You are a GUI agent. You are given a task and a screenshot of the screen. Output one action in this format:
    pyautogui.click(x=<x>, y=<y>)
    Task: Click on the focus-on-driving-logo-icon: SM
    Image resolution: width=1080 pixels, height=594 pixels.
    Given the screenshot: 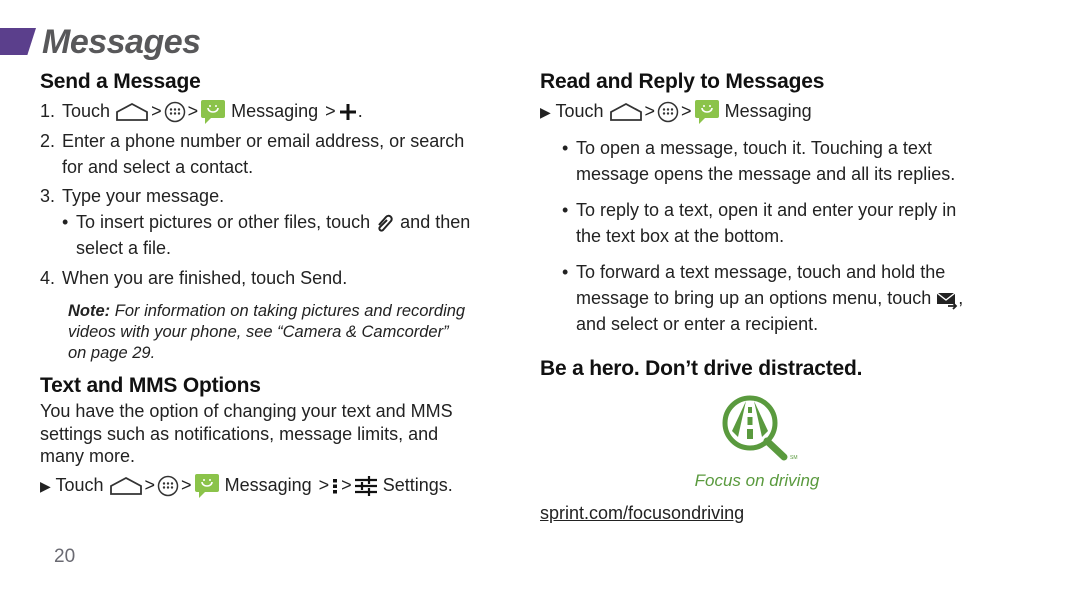 What is the action you would take?
    pyautogui.click(x=760, y=428)
    